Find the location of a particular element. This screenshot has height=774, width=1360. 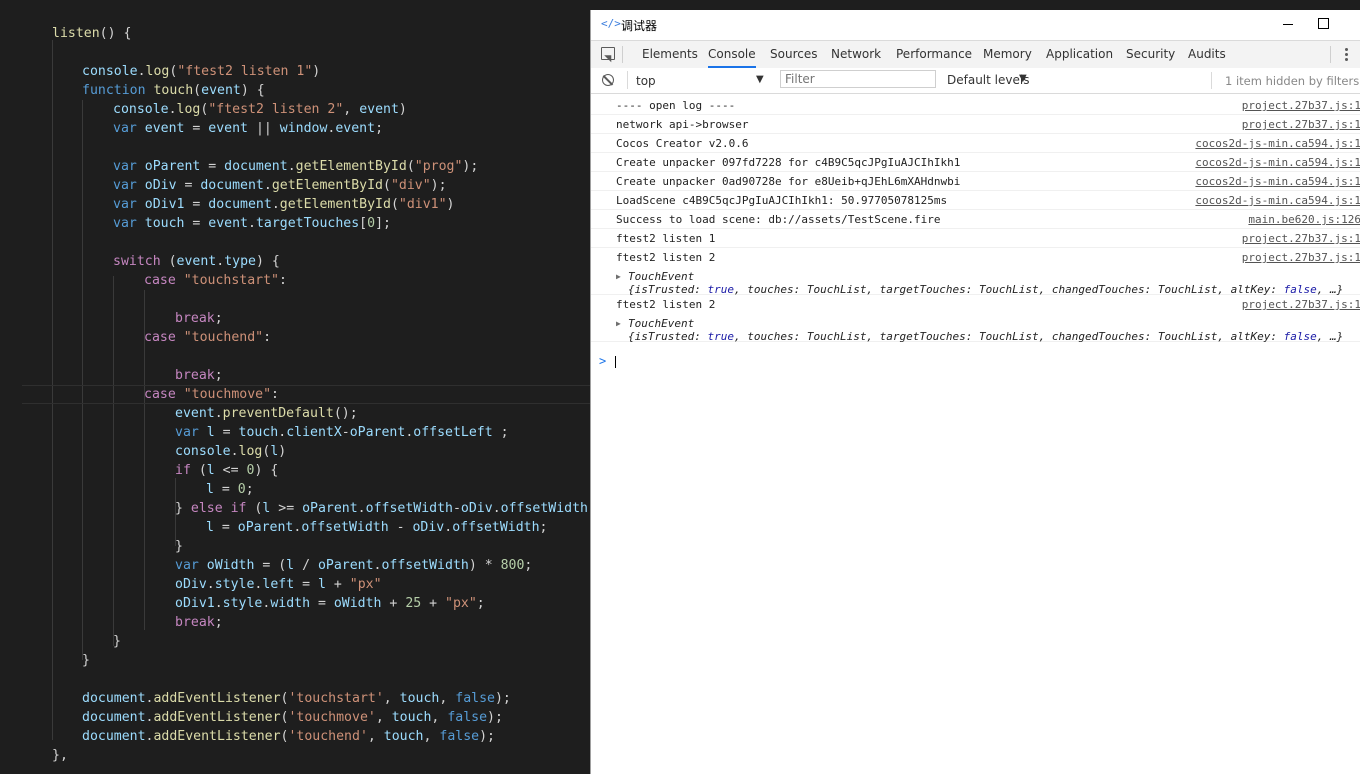

code-token: width is located at coordinates (290, 603).